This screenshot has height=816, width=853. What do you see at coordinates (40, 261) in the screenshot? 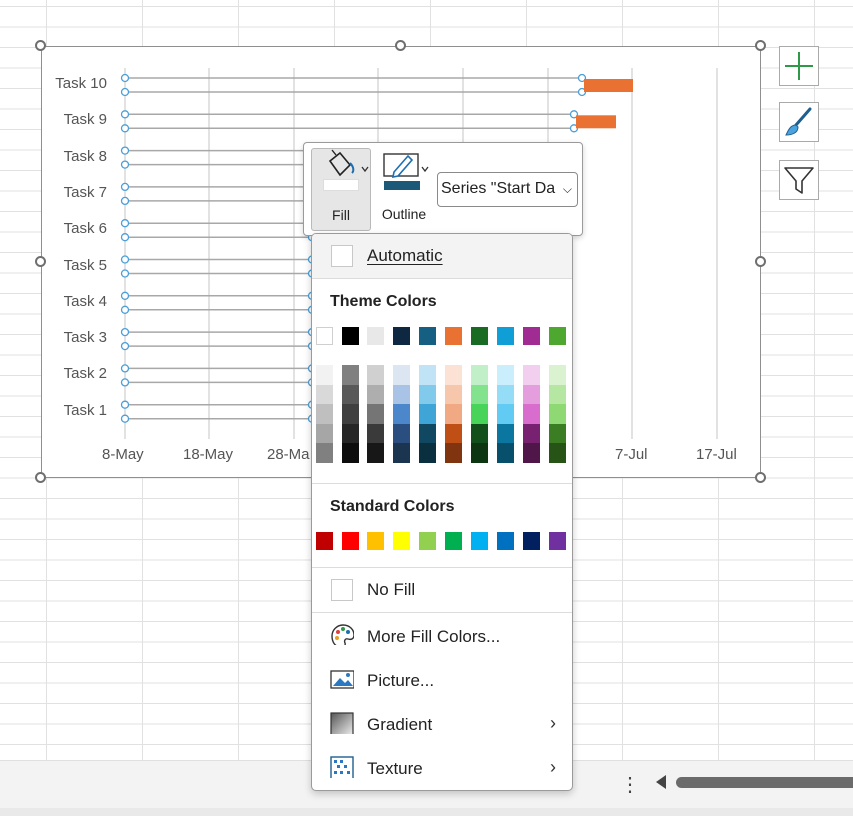
I see `resize-handle-left` at bounding box center [40, 261].